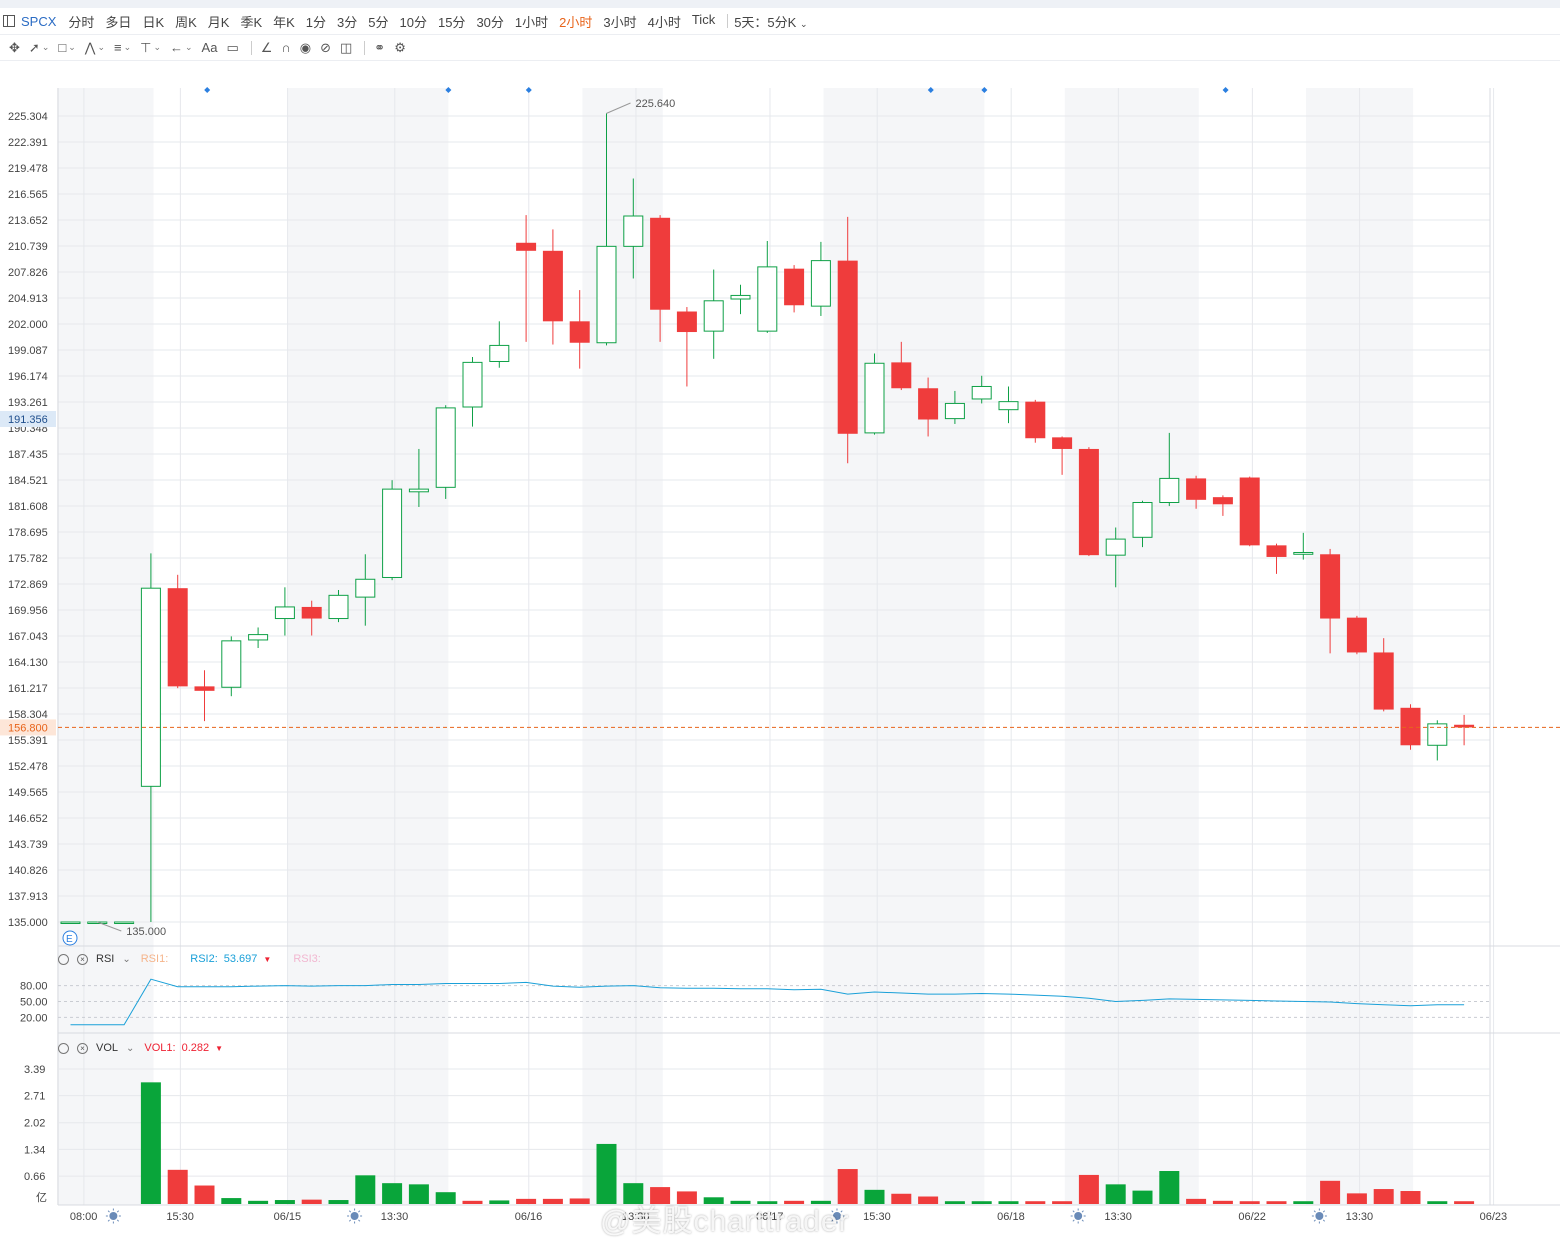 The width and height of the screenshot is (1560, 1252). I want to click on timeframe-2: 日K, so click(153, 21).